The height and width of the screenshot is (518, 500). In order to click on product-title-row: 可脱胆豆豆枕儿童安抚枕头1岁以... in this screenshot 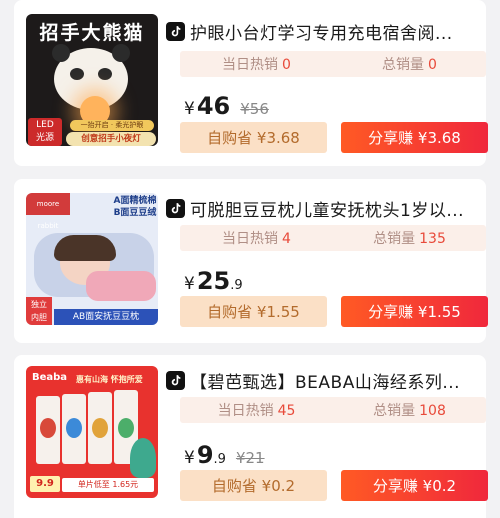, I will do `click(321, 208)`.